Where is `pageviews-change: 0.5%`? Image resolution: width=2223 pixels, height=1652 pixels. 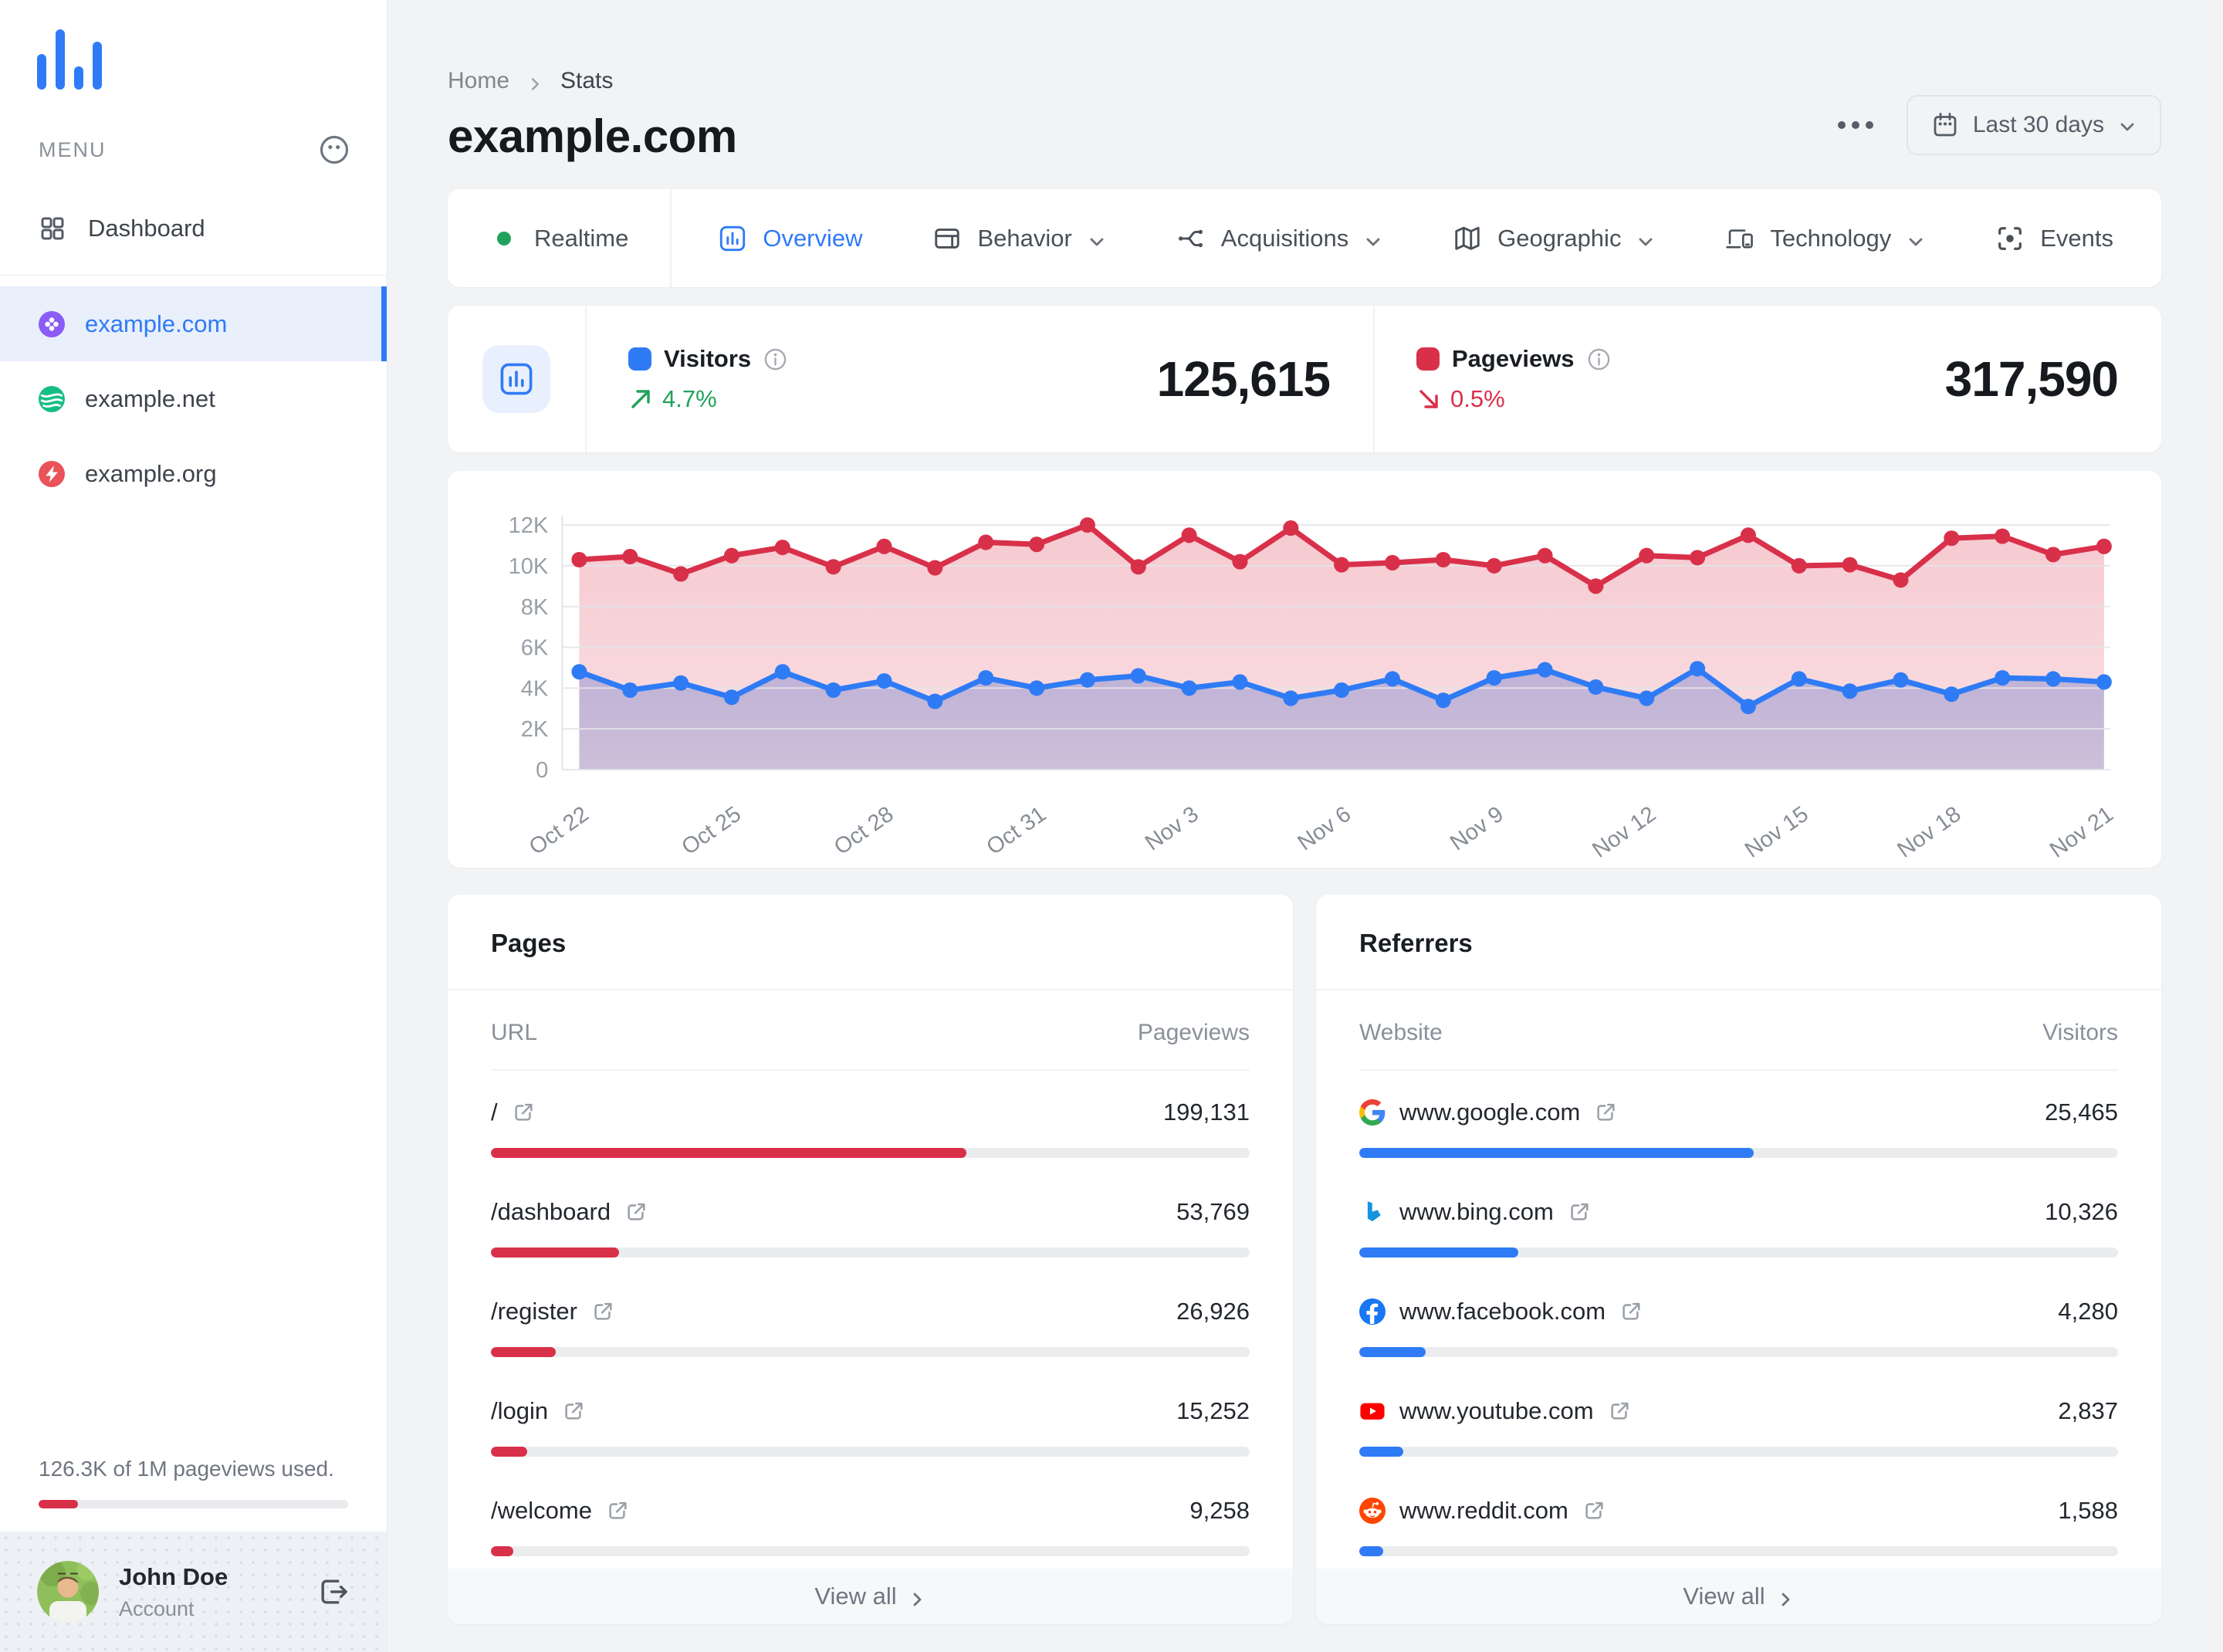 pageviews-change: 0.5% is located at coordinates (1477, 398).